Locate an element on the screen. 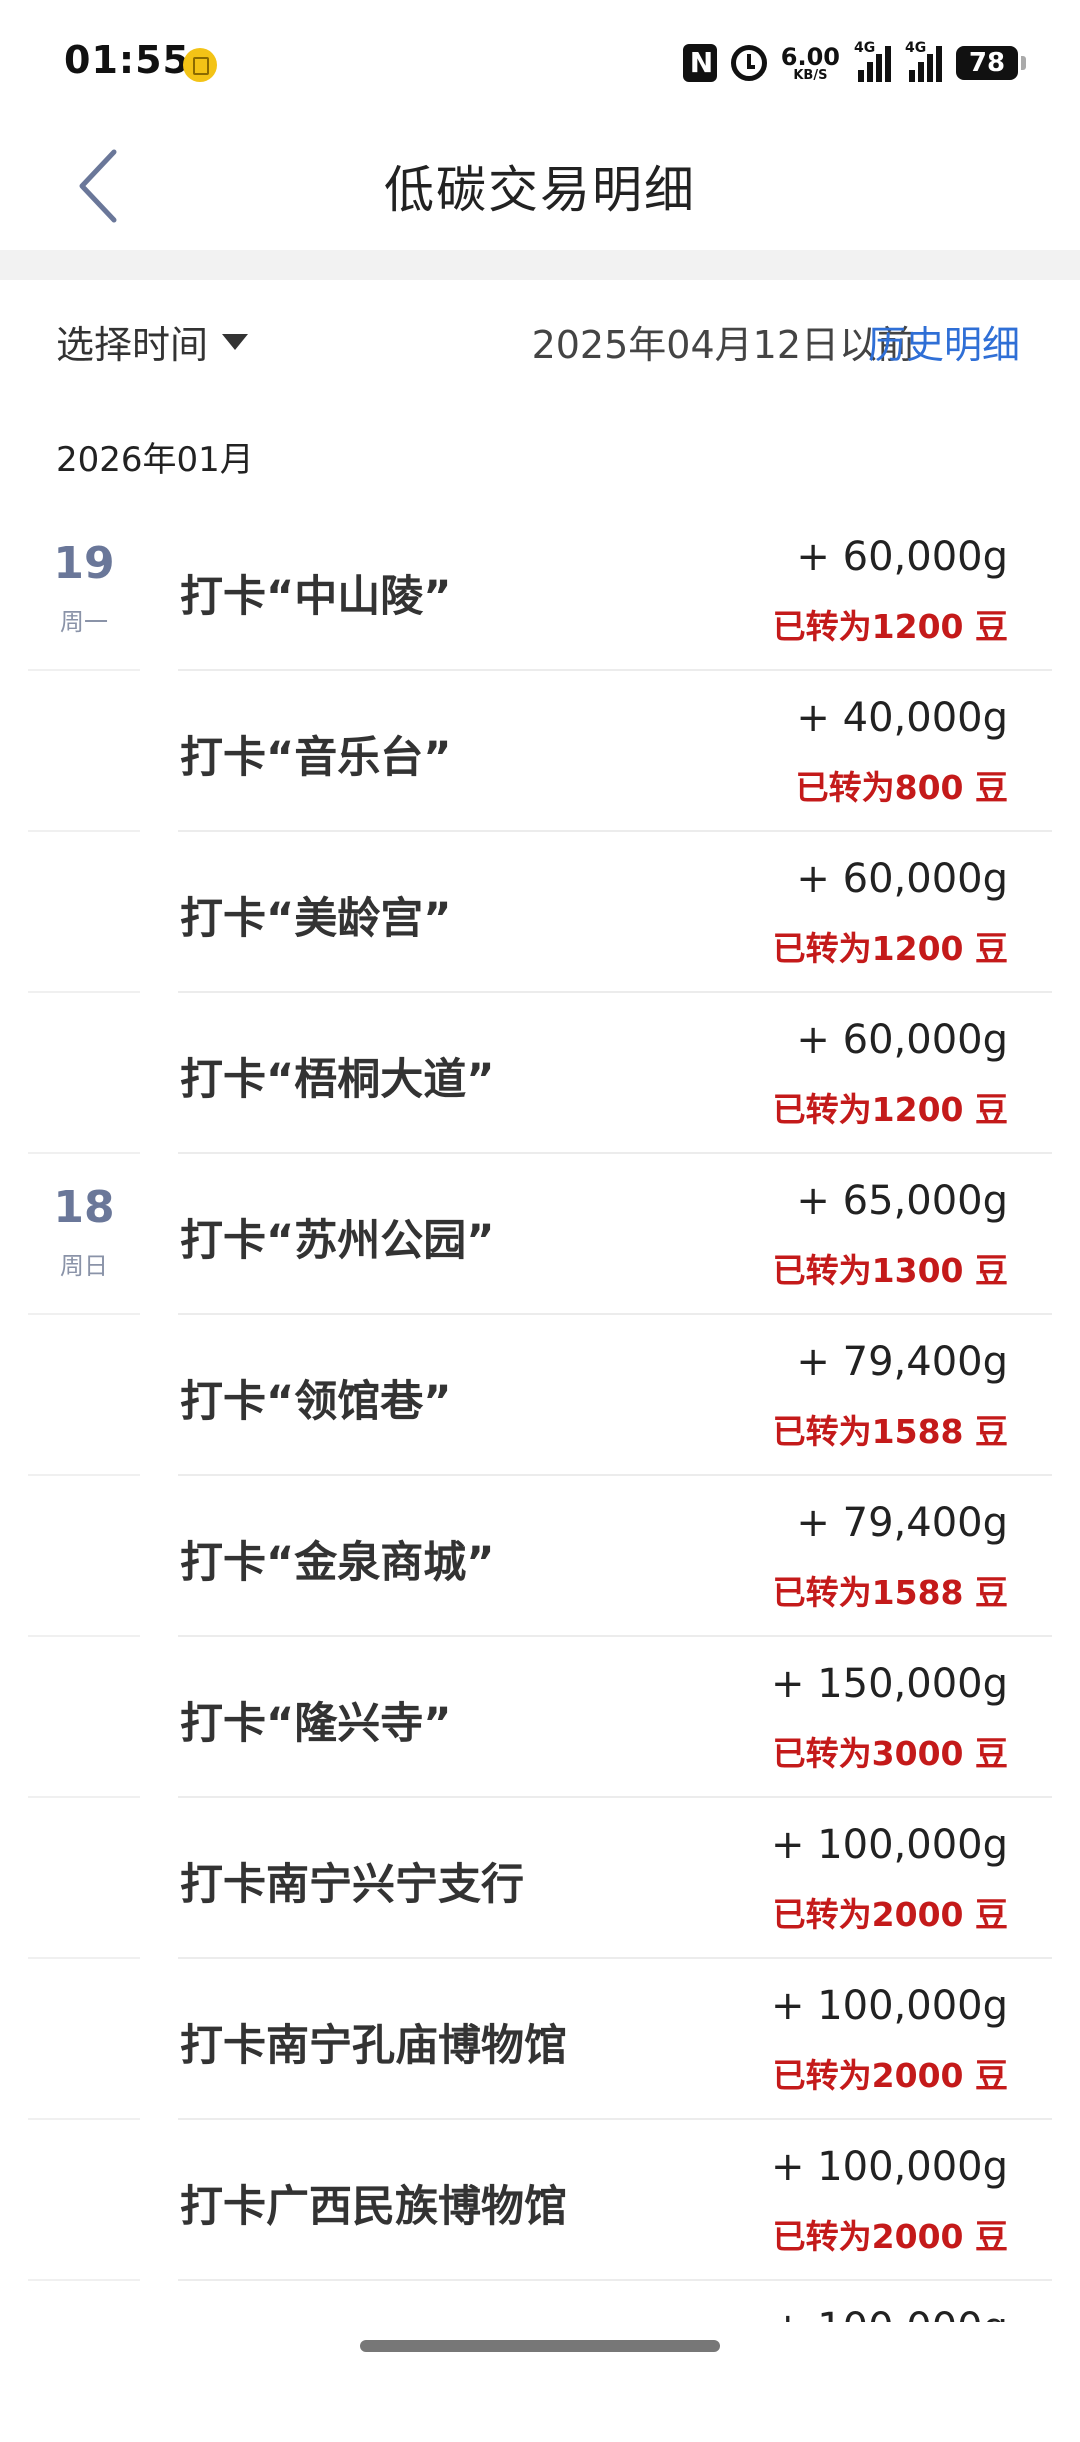  select-time-label: 选择时间 is located at coordinates (132, 345).